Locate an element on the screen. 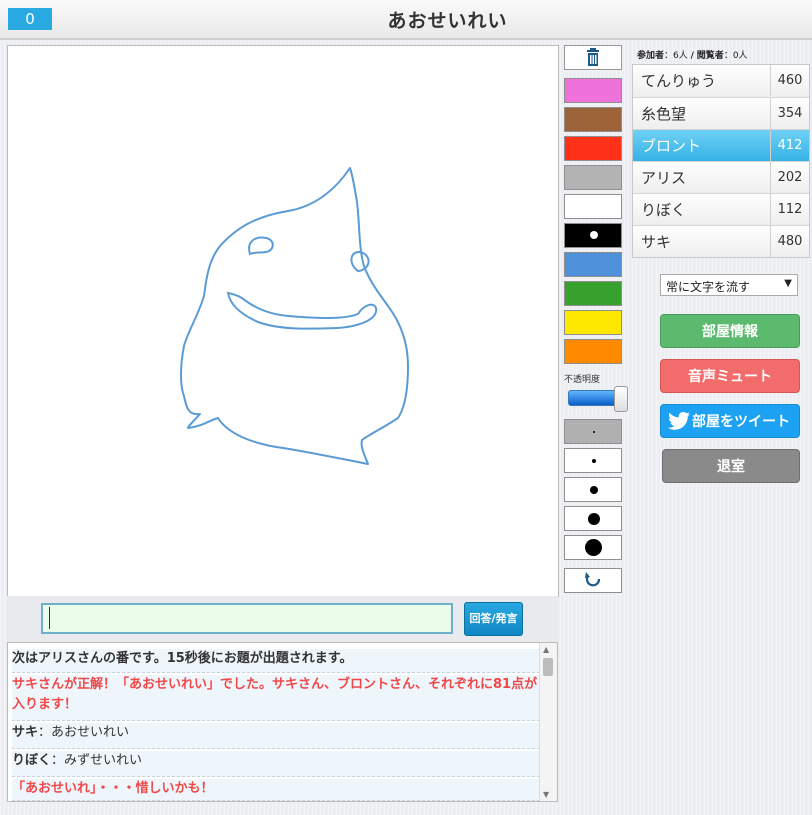  send-button: 回答/発言 is located at coordinates (493, 619).